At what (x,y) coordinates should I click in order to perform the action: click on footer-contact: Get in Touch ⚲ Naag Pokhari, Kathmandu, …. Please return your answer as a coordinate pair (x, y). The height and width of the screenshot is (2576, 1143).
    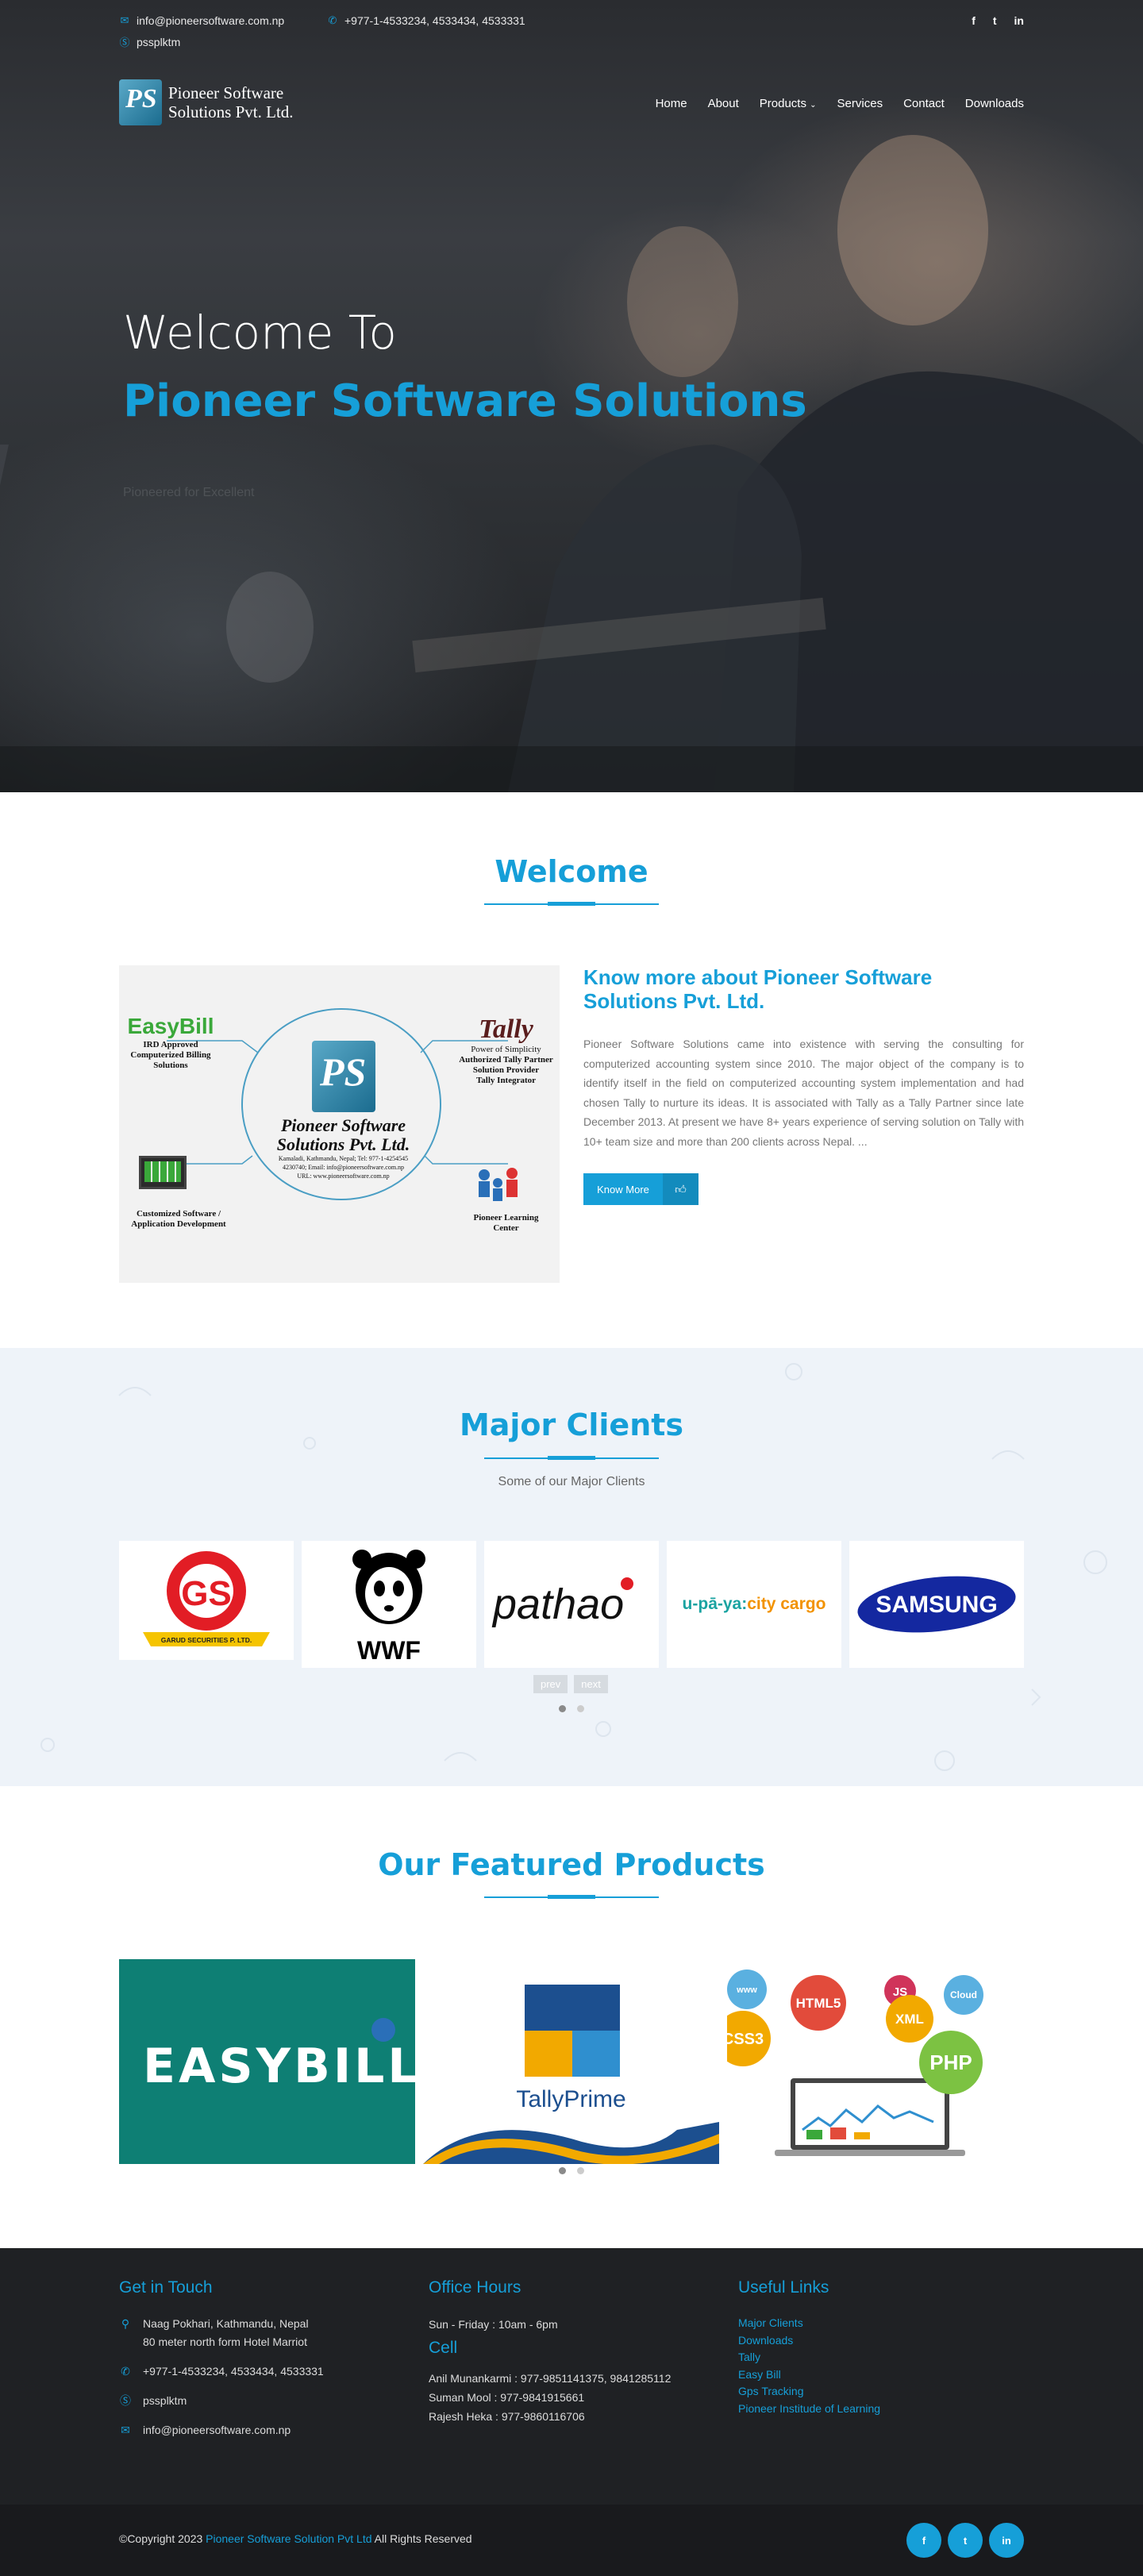
    Looking at the image, I should click on (221, 2364).